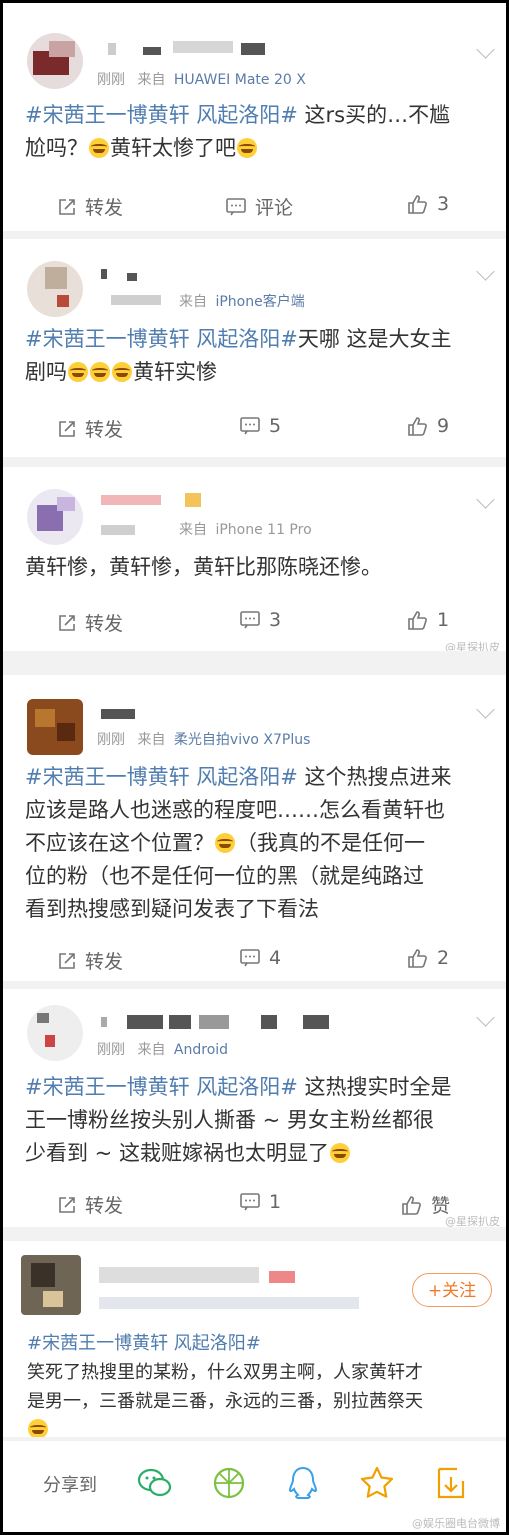 This screenshot has width=509, height=1535. Describe the element at coordinates (377, 1483) in the screenshot. I see `favorite-star-icon` at that location.